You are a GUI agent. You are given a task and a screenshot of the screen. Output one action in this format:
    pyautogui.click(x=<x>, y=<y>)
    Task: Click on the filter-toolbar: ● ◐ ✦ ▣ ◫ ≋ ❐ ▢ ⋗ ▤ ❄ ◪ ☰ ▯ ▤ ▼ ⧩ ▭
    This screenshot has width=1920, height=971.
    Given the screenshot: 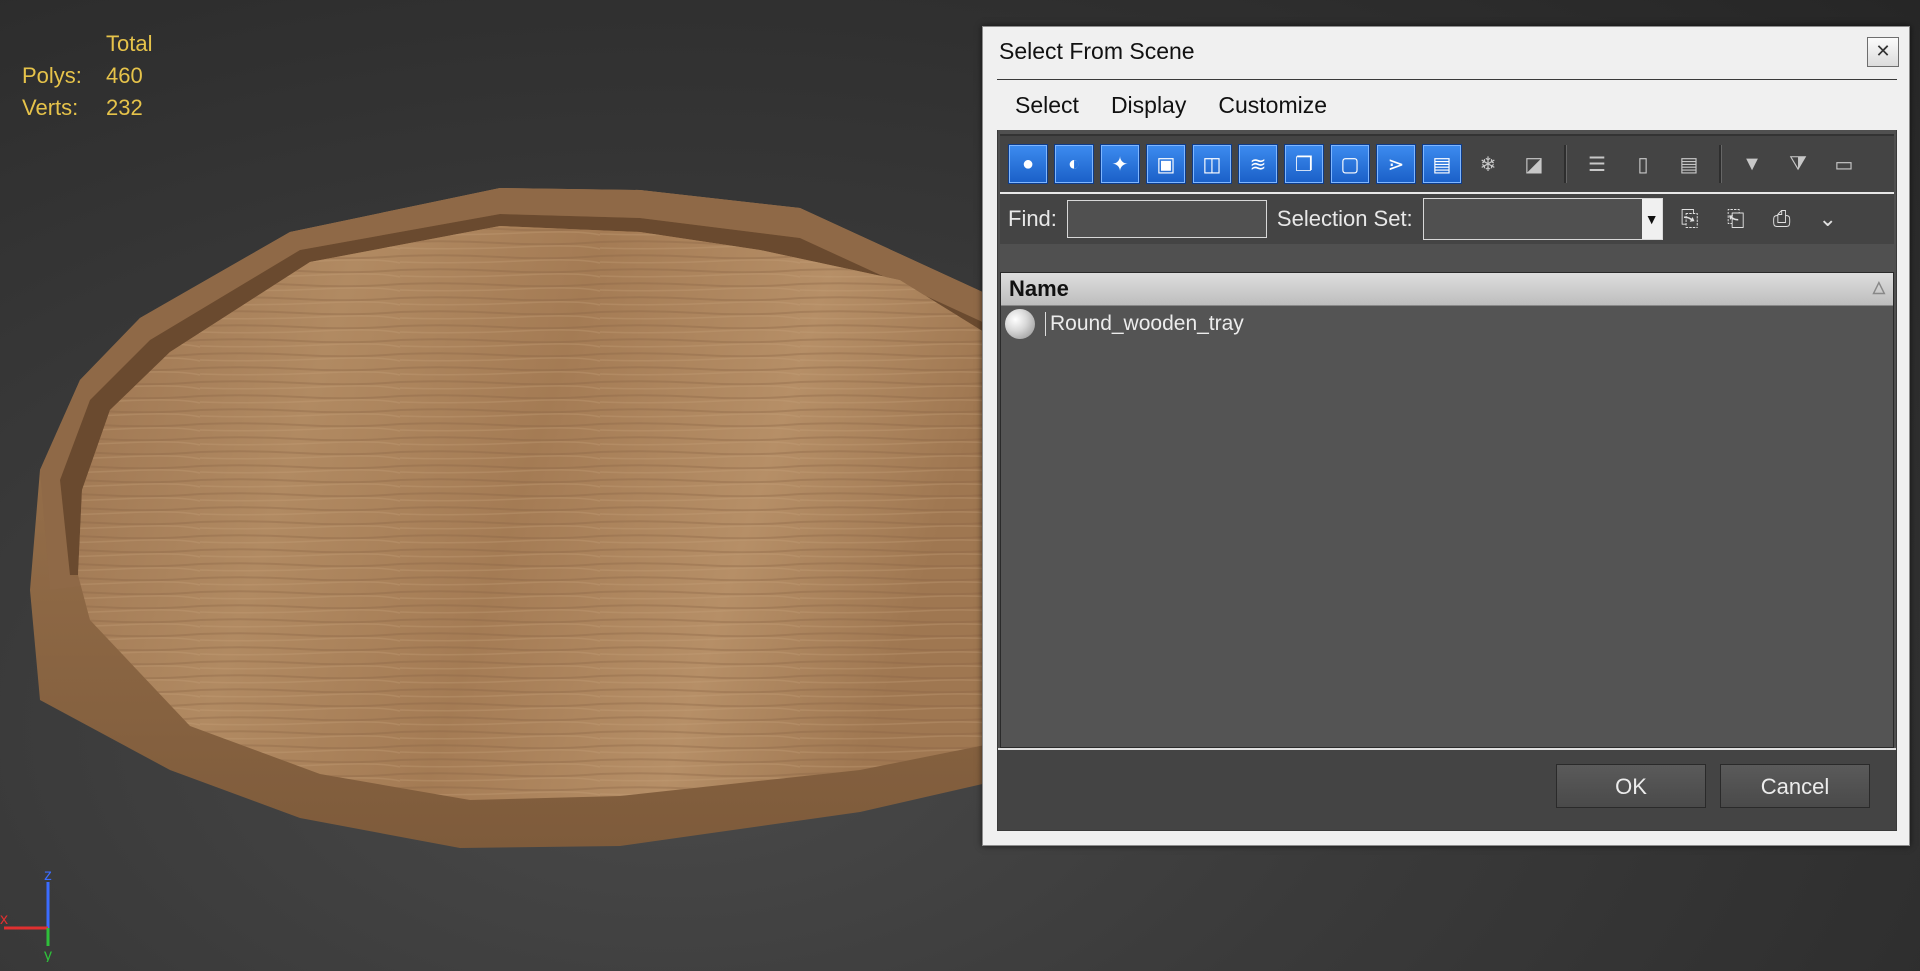 What is the action you would take?
    pyautogui.click(x=1447, y=164)
    